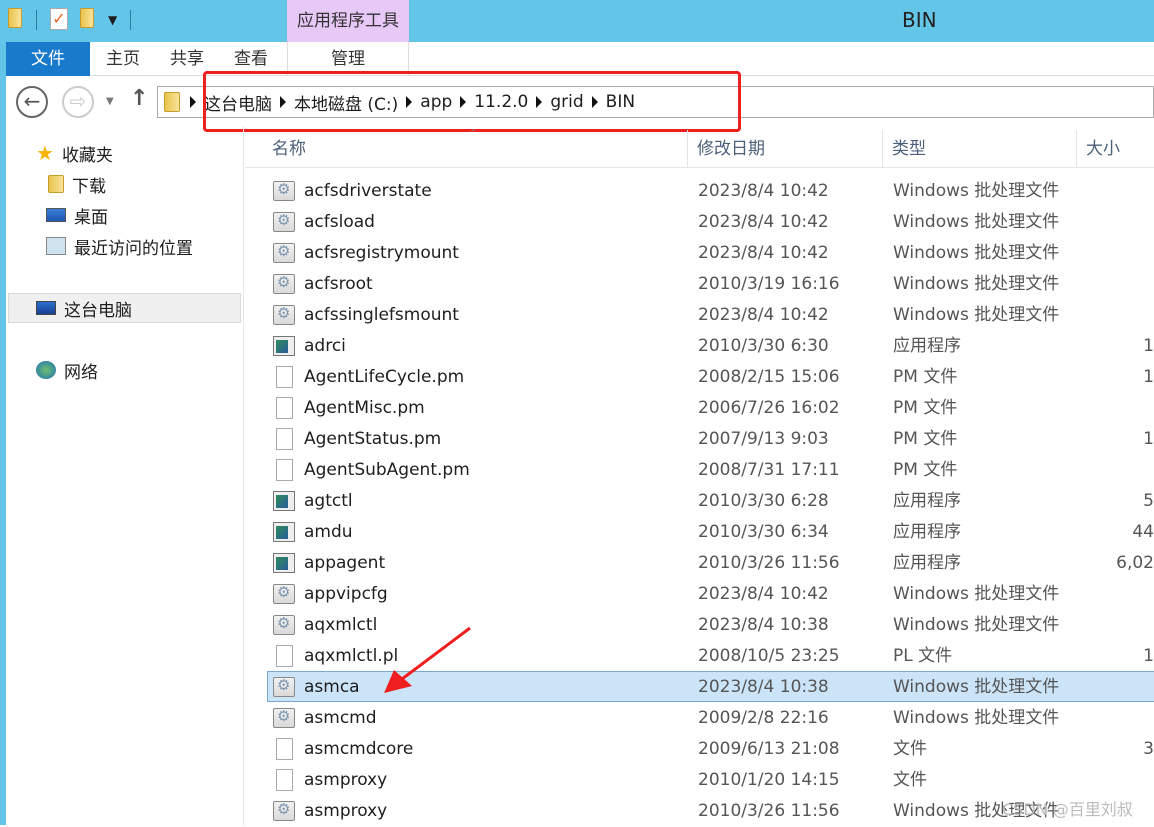 This screenshot has height=827, width=1154. What do you see at coordinates (328, 501) in the screenshot?
I see `file-name: agtctl` at bounding box center [328, 501].